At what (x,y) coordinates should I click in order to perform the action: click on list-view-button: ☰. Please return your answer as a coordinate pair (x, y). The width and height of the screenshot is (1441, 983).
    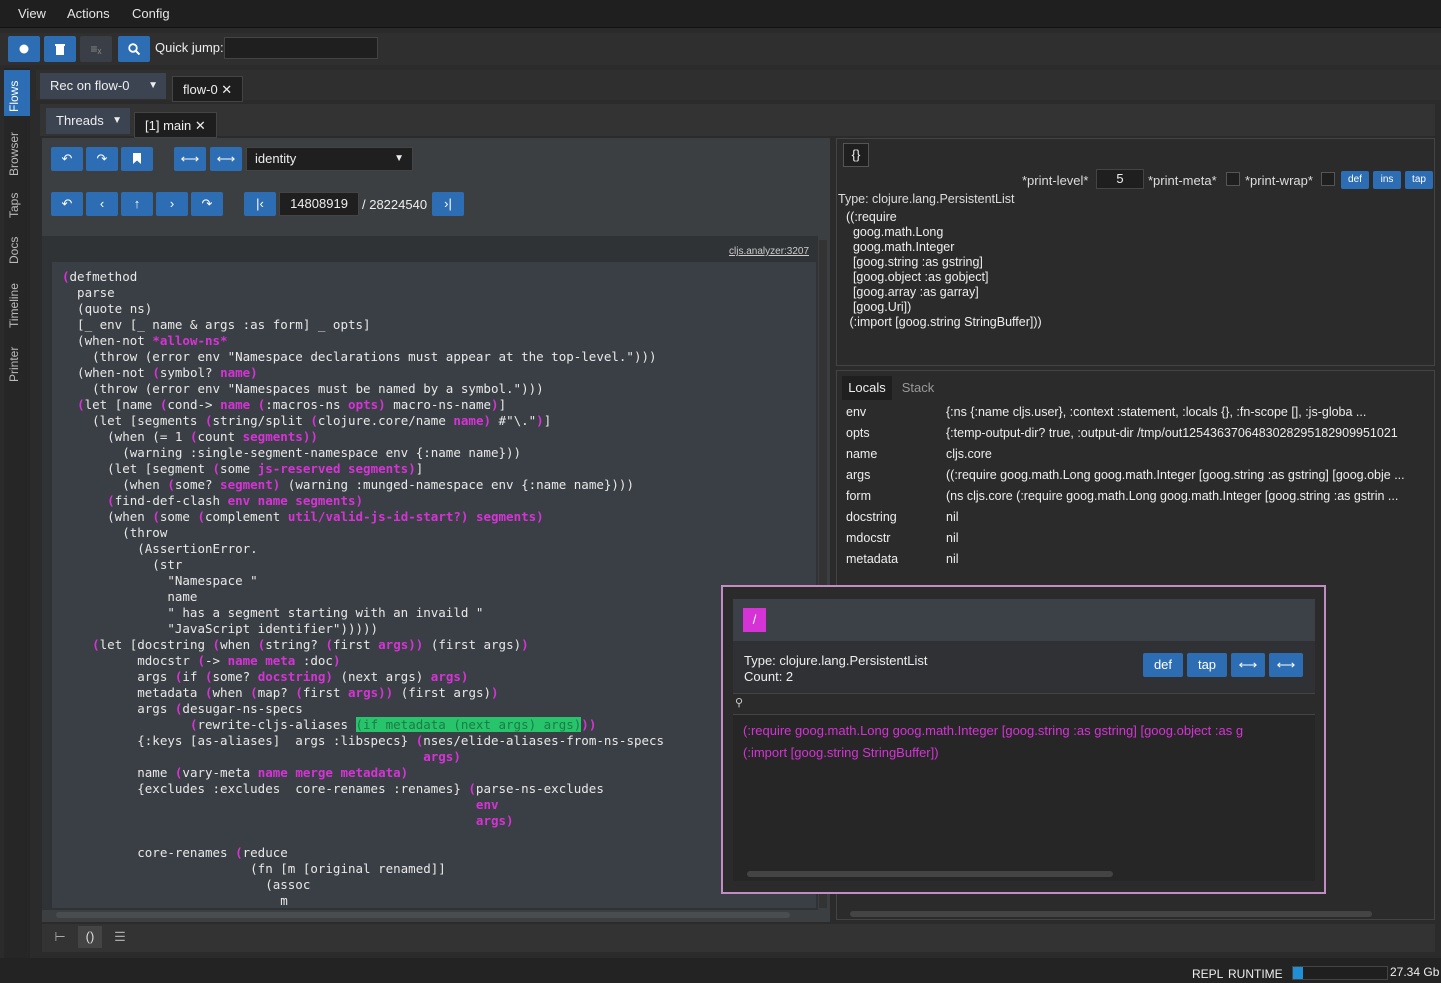
    Looking at the image, I should click on (120, 937).